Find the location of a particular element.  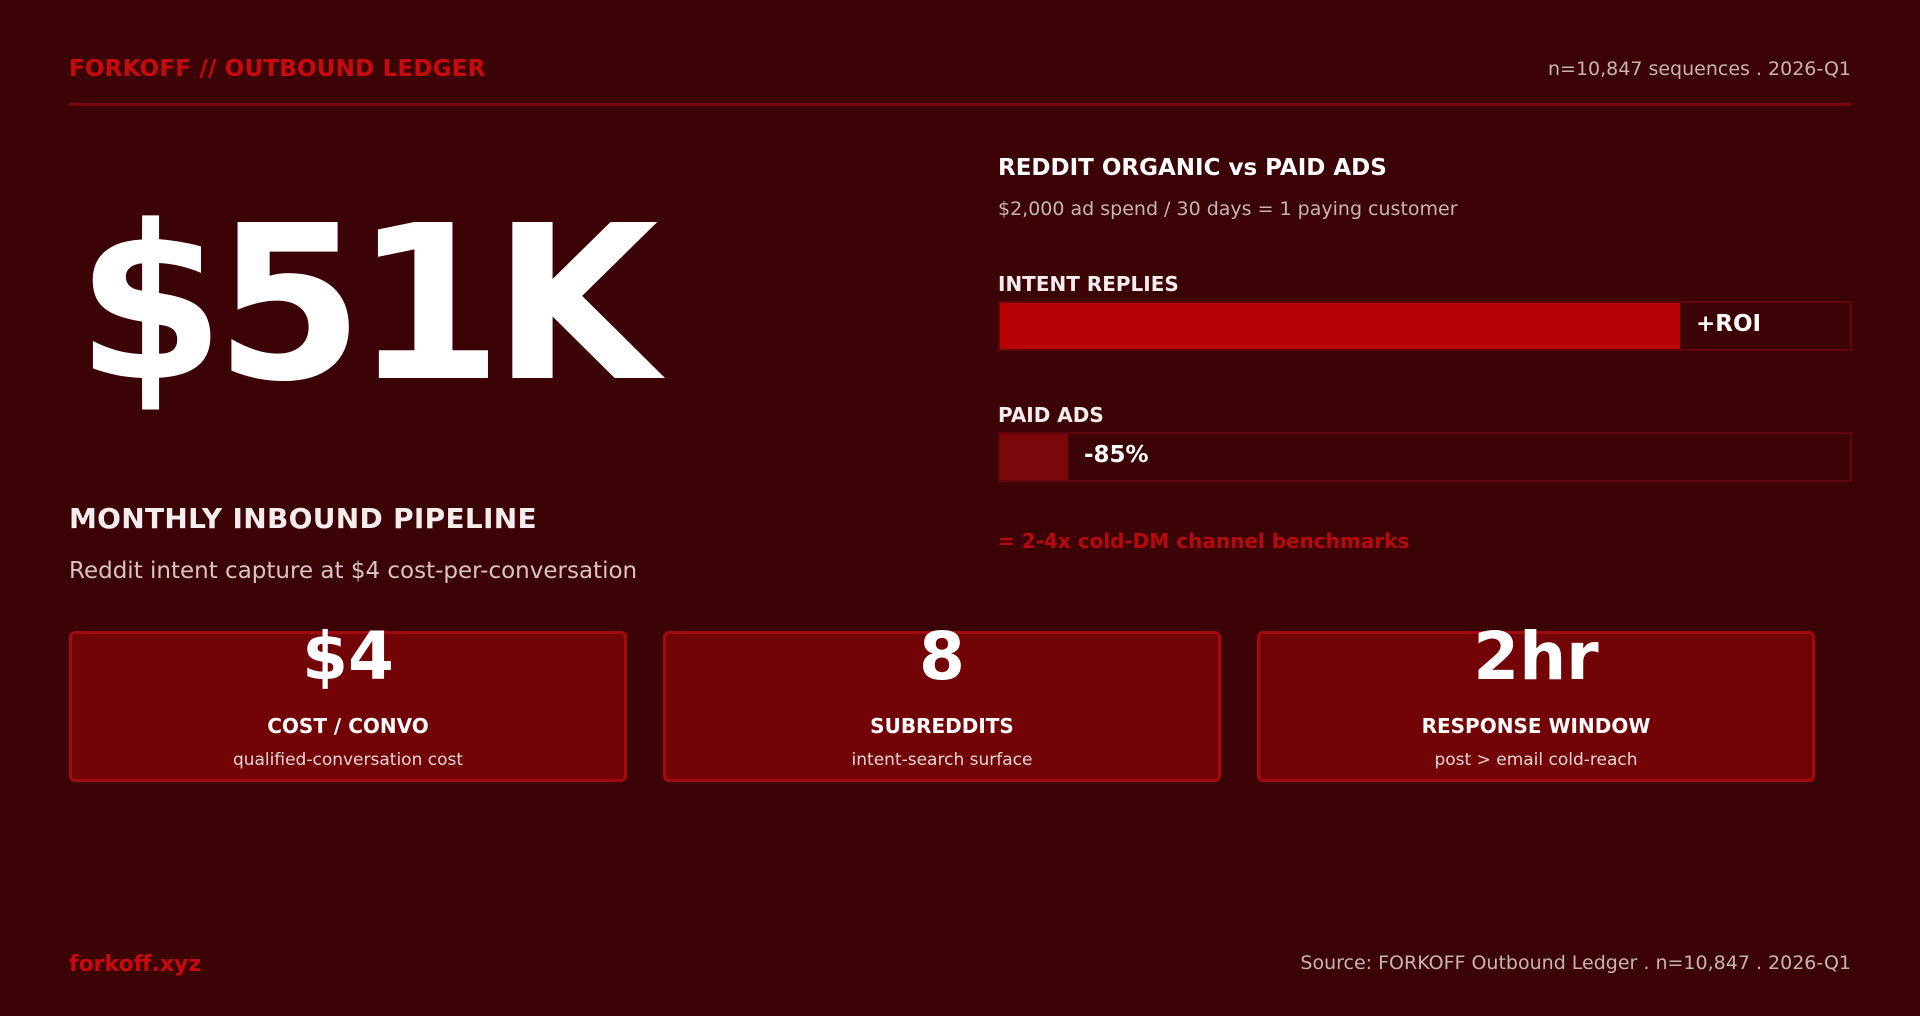

footer-brand-link: forkoff.xyz is located at coordinates (135, 964).